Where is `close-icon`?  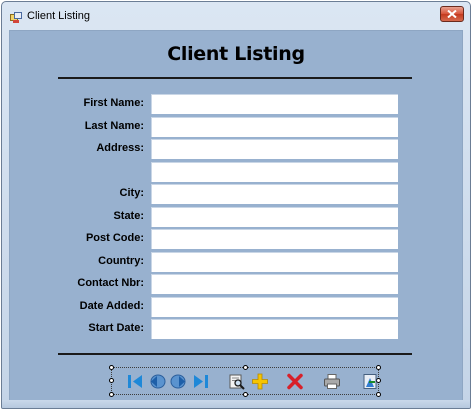
close-icon is located at coordinates (452, 14).